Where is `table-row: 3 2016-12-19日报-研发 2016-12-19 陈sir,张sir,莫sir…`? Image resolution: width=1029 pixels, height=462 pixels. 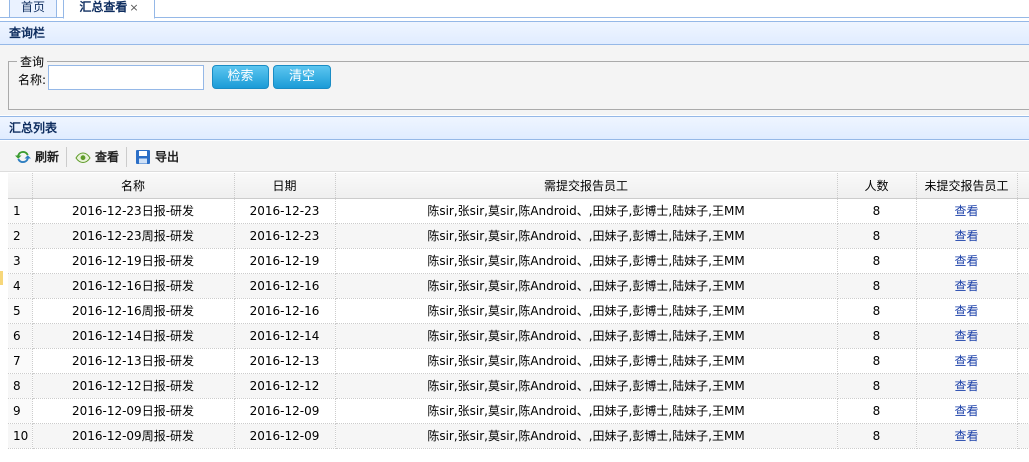 table-row: 3 2016-12-19日报-研发 2016-12-19 陈sir,张sir,莫sir… is located at coordinates (518, 261).